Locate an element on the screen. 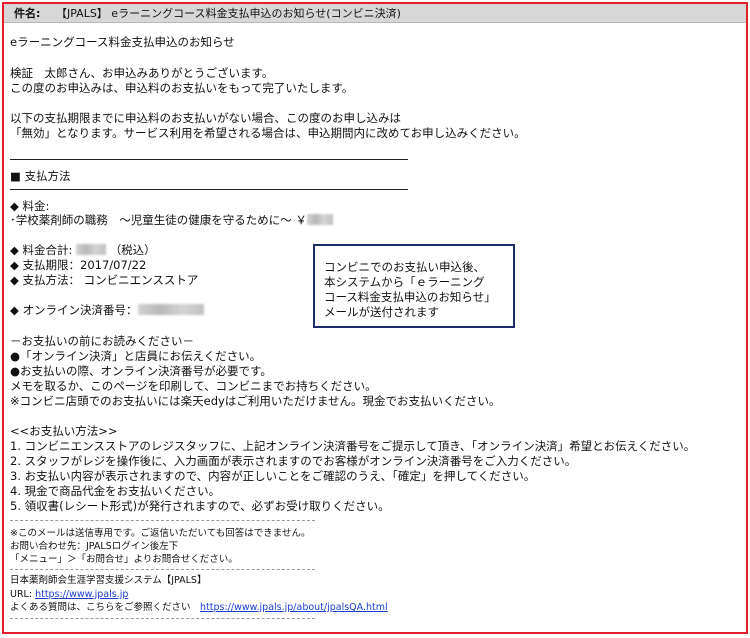  footer-faq-link: https://www.jpals.jp/about/jpalsQA.html is located at coordinates (294, 607).